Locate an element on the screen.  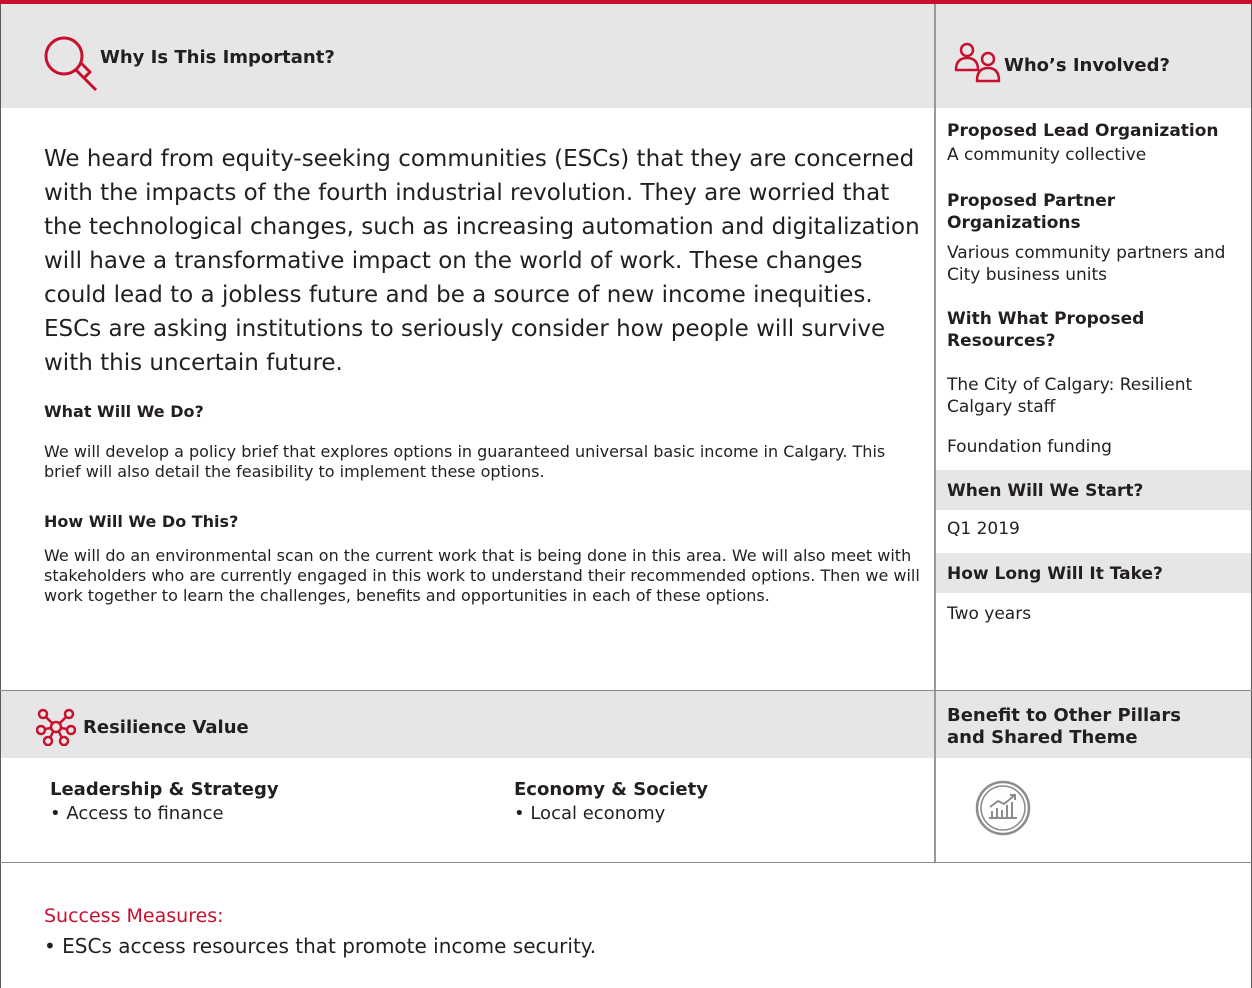
lead-org-label: Proposed Lead Organization is located at coordinates (1083, 131).